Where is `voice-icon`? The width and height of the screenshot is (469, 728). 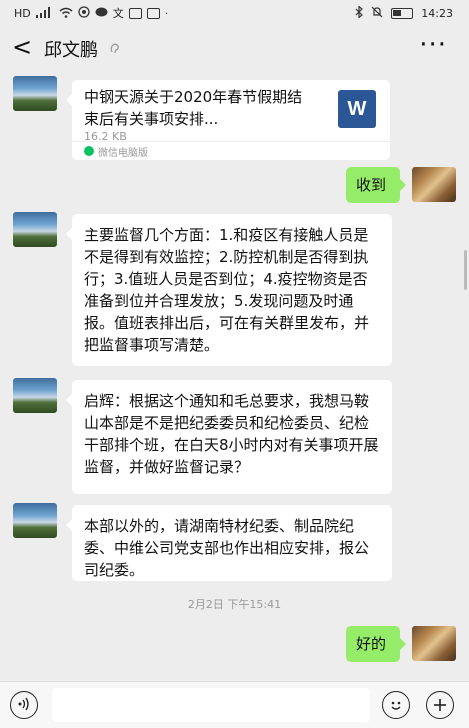 voice-icon is located at coordinates (24, 705).